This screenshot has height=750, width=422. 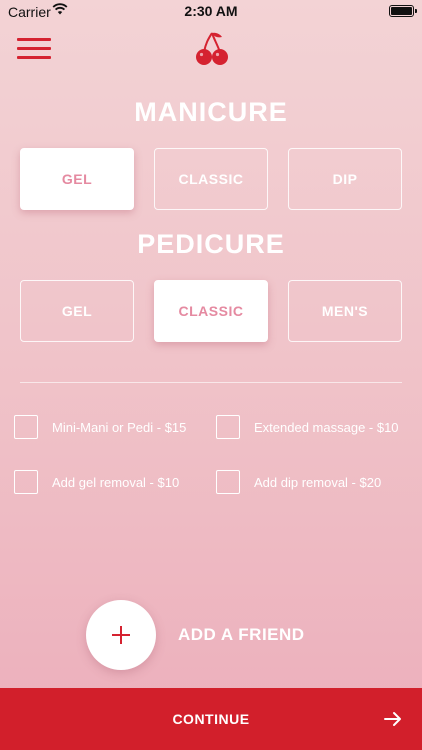 I want to click on addon-mini-mani-pedi: Mini-Mani or Pedi - $15, so click(x=100, y=427).